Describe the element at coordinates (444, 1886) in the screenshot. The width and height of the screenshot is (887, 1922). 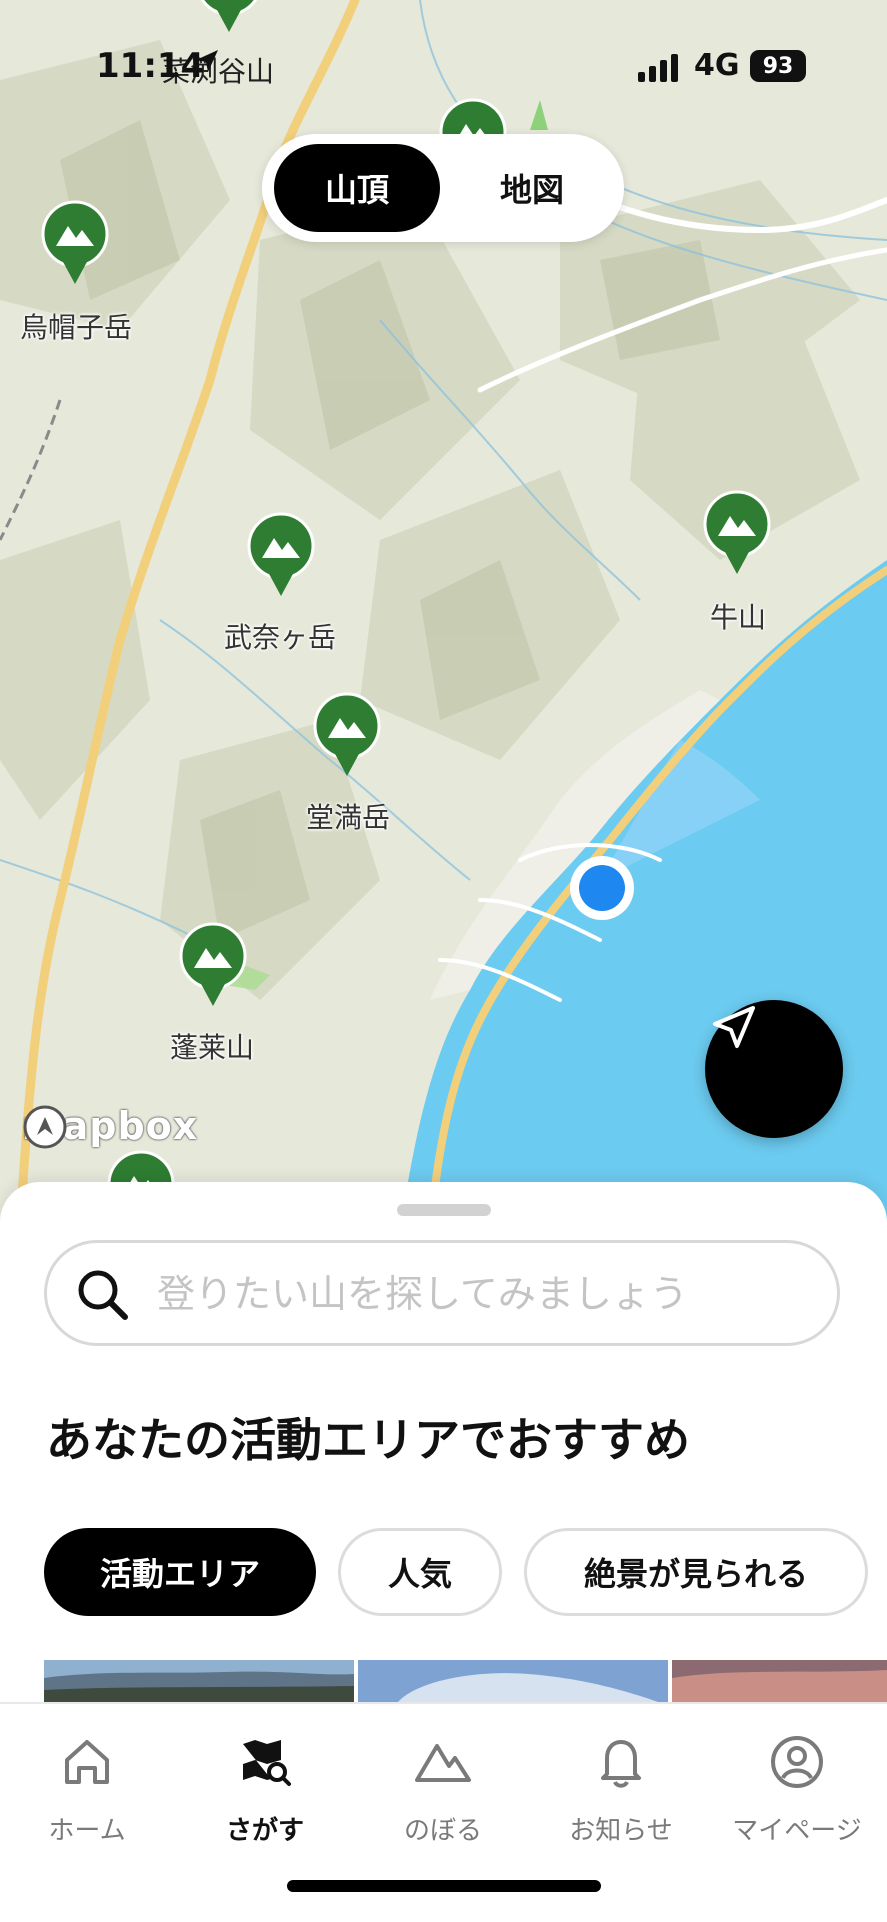
I see `home-indicator` at that location.